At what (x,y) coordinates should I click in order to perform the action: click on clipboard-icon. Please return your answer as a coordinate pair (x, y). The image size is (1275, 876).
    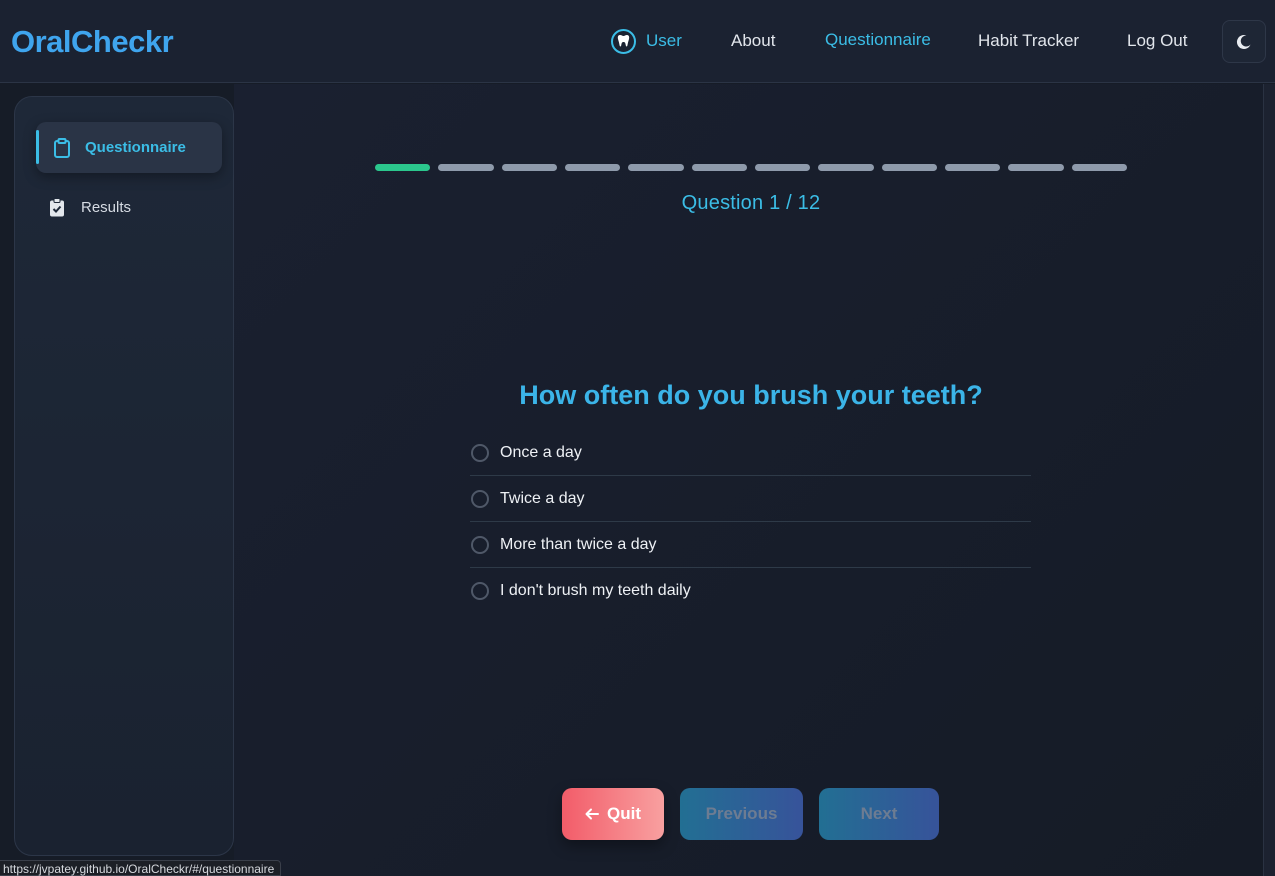
    Looking at the image, I should click on (62, 147).